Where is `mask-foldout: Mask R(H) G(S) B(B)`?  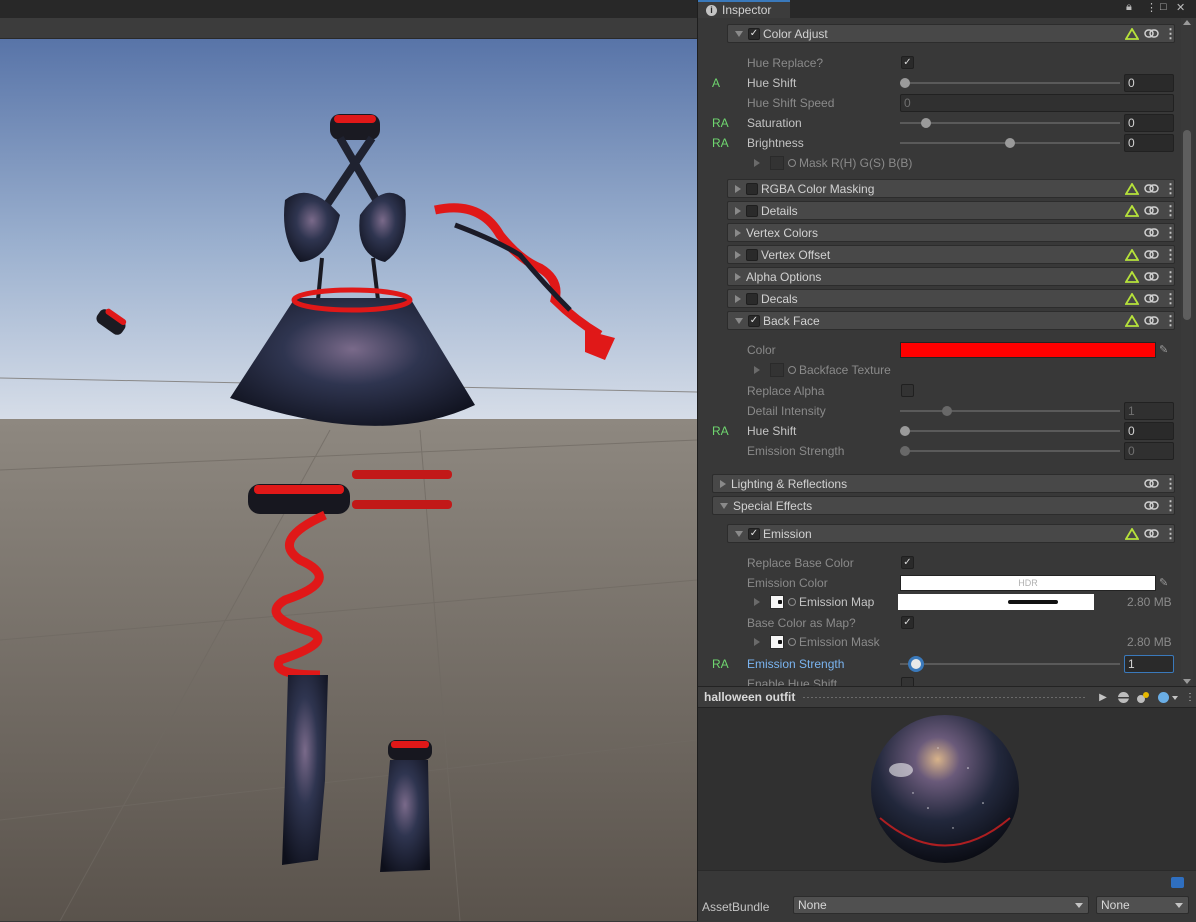
mask-foldout: Mask R(H) G(S) B(B) is located at coordinates (833, 163).